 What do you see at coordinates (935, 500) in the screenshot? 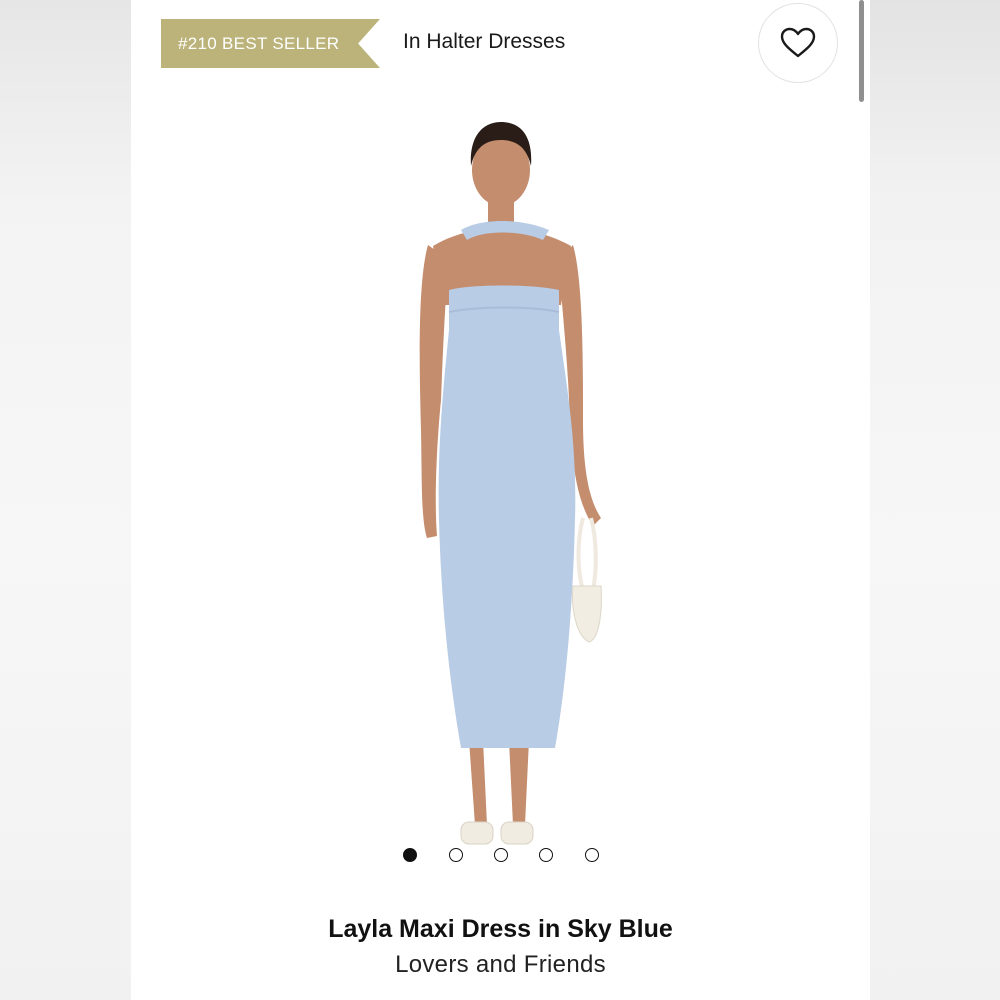
I see `right-background` at bounding box center [935, 500].